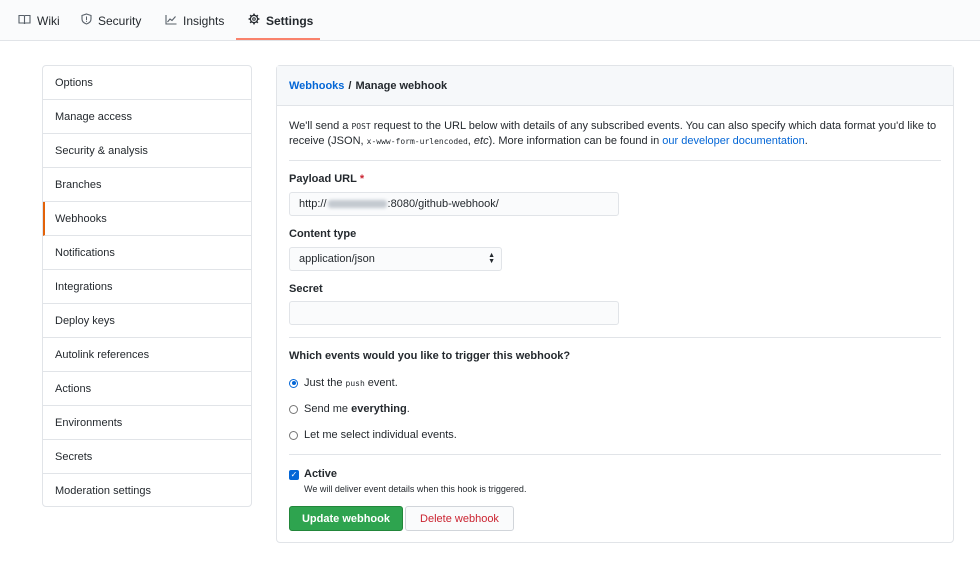 This screenshot has height=567, width=980. What do you see at coordinates (102, 354) in the screenshot?
I see `sidebar-item-label: Autolink references` at bounding box center [102, 354].